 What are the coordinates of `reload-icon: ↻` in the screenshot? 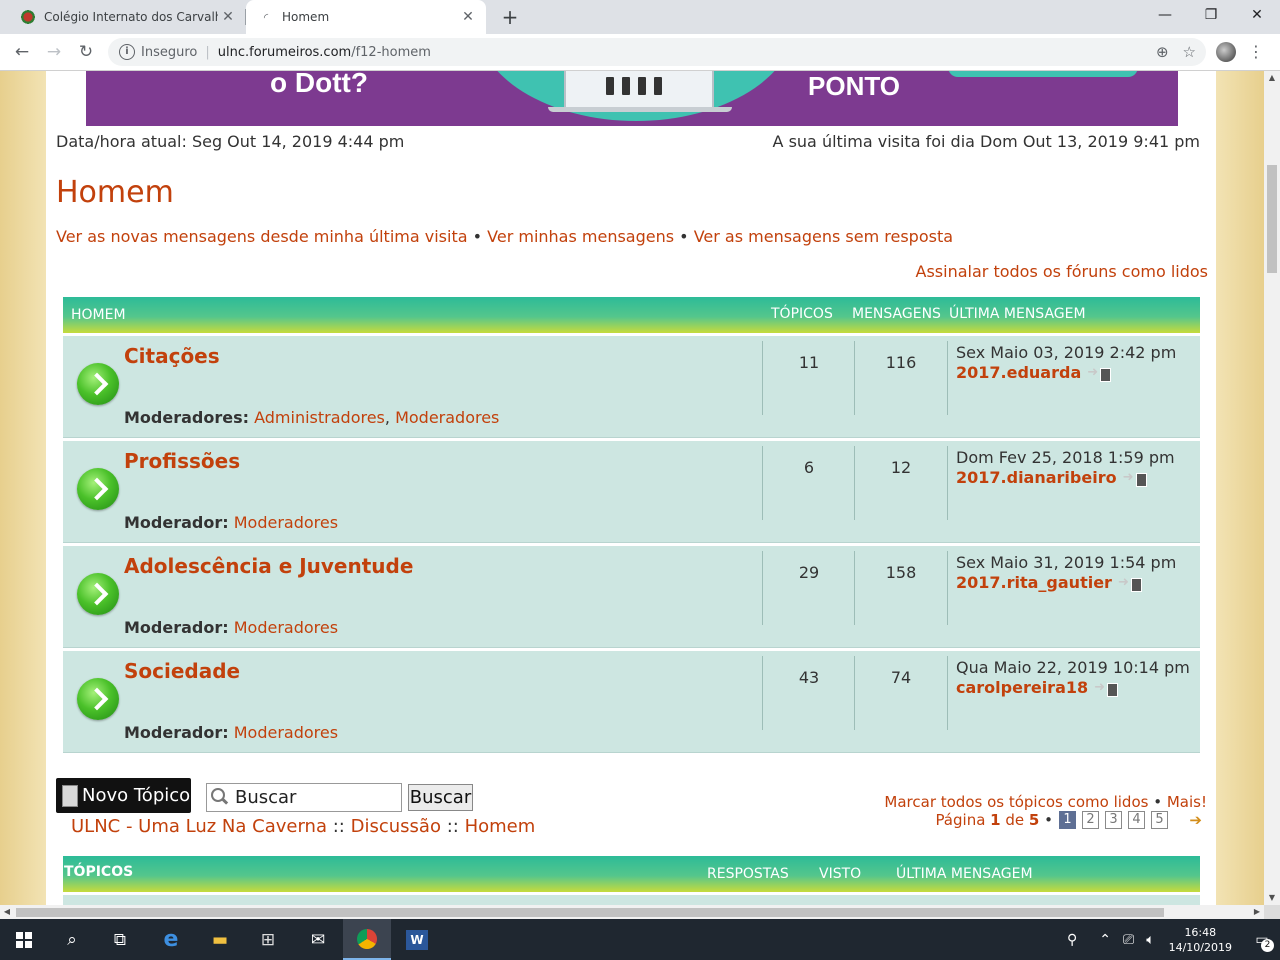 It's located at (86, 52).